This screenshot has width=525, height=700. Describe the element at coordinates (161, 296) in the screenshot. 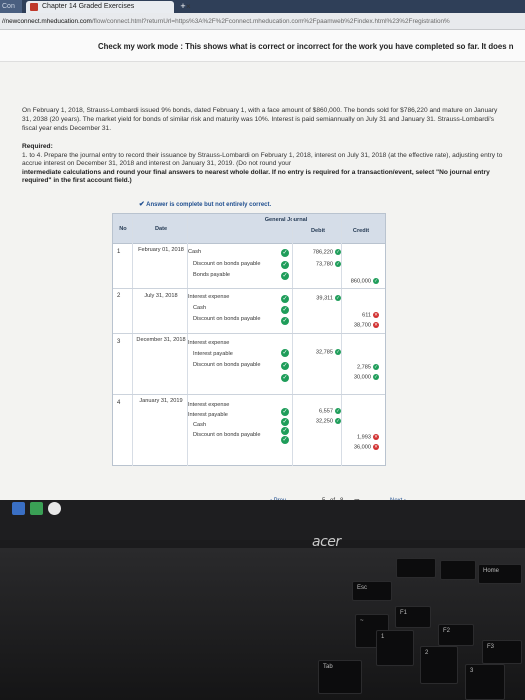

I see `entry-date: July 31, 2018` at that location.